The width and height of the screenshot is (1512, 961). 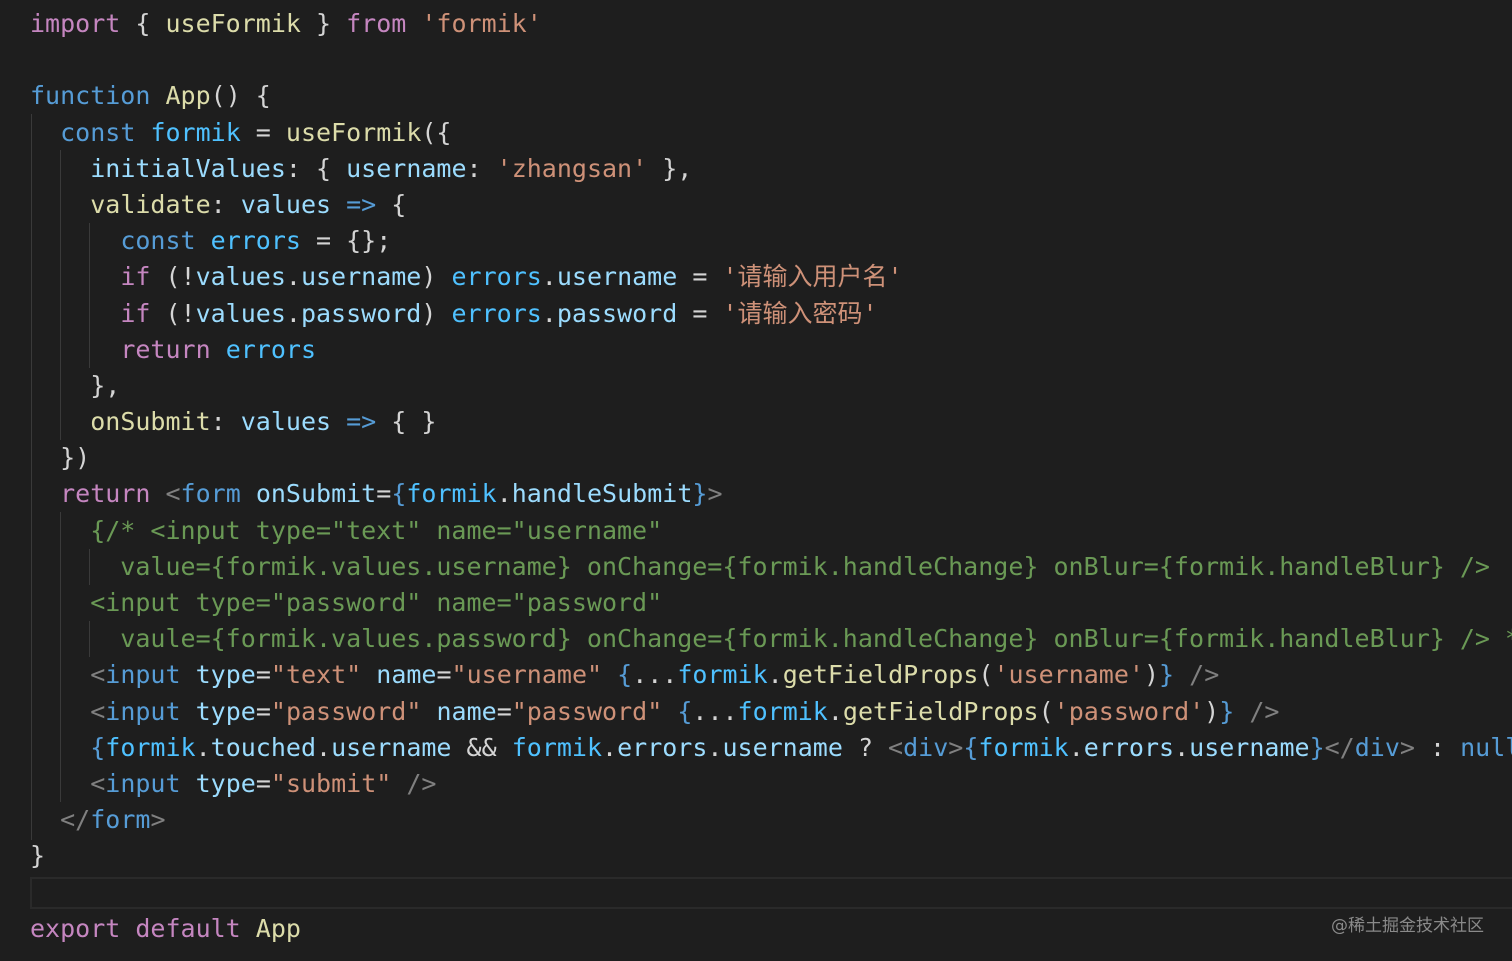 What do you see at coordinates (346, 602) in the screenshot?
I see `code-token: <input type="password" name="password"` at bounding box center [346, 602].